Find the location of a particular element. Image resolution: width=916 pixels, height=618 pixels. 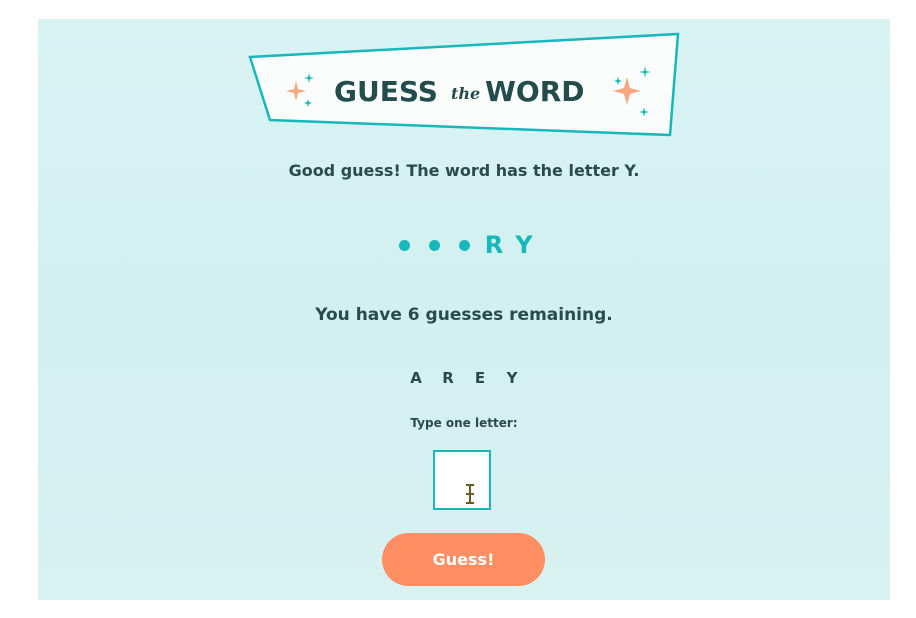

word-display: RY is located at coordinates (464, 245).